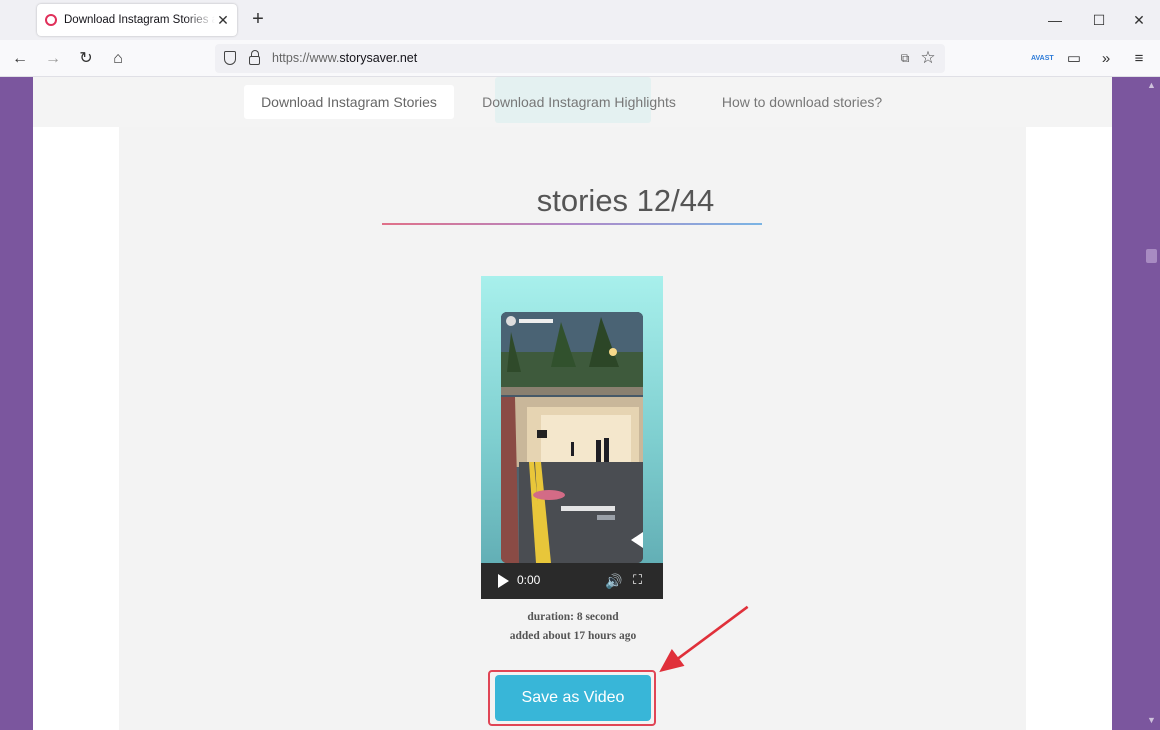 This screenshot has height=730, width=1160. I want to click on red-arrow-annotation, so click(704, 639).